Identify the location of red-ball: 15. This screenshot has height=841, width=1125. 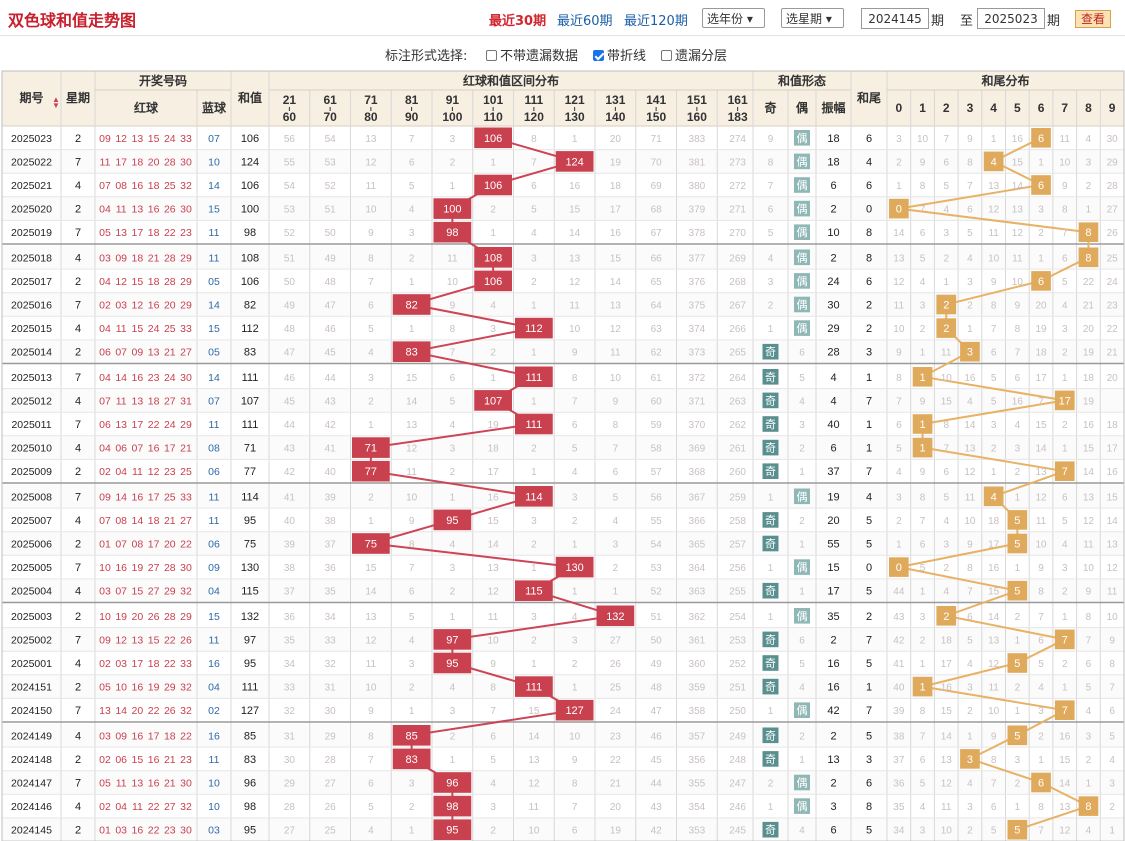
(138, 592).